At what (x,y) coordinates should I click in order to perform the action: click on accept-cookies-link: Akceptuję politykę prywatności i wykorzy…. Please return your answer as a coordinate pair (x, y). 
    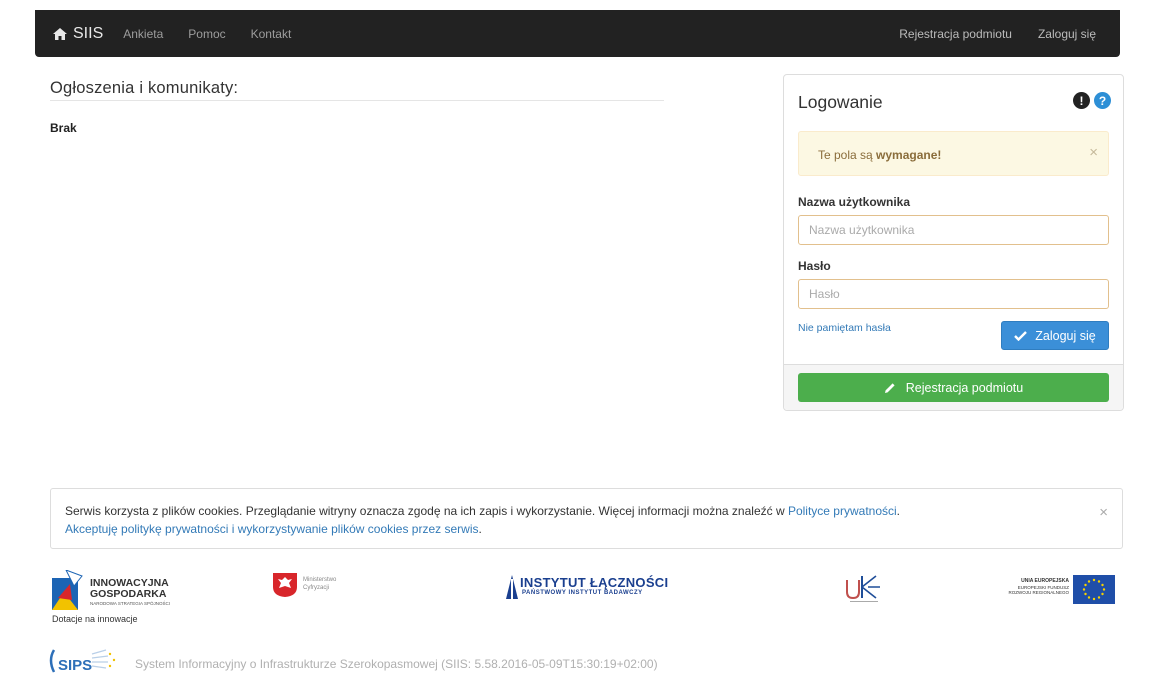
    Looking at the image, I should click on (271, 529).